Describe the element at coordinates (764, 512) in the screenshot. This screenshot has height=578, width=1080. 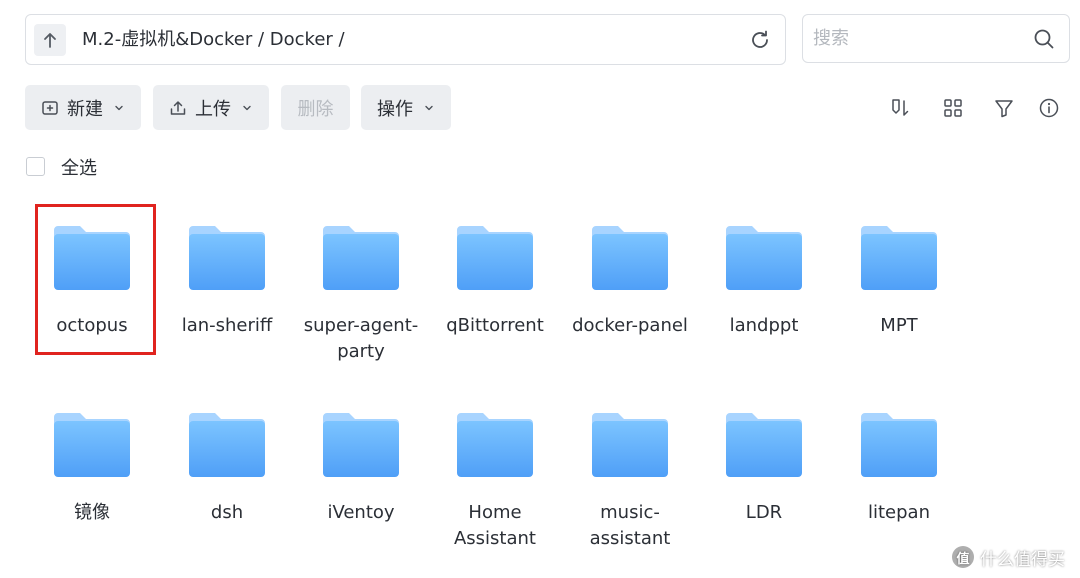
I see `folder-name: LDR` at that location.